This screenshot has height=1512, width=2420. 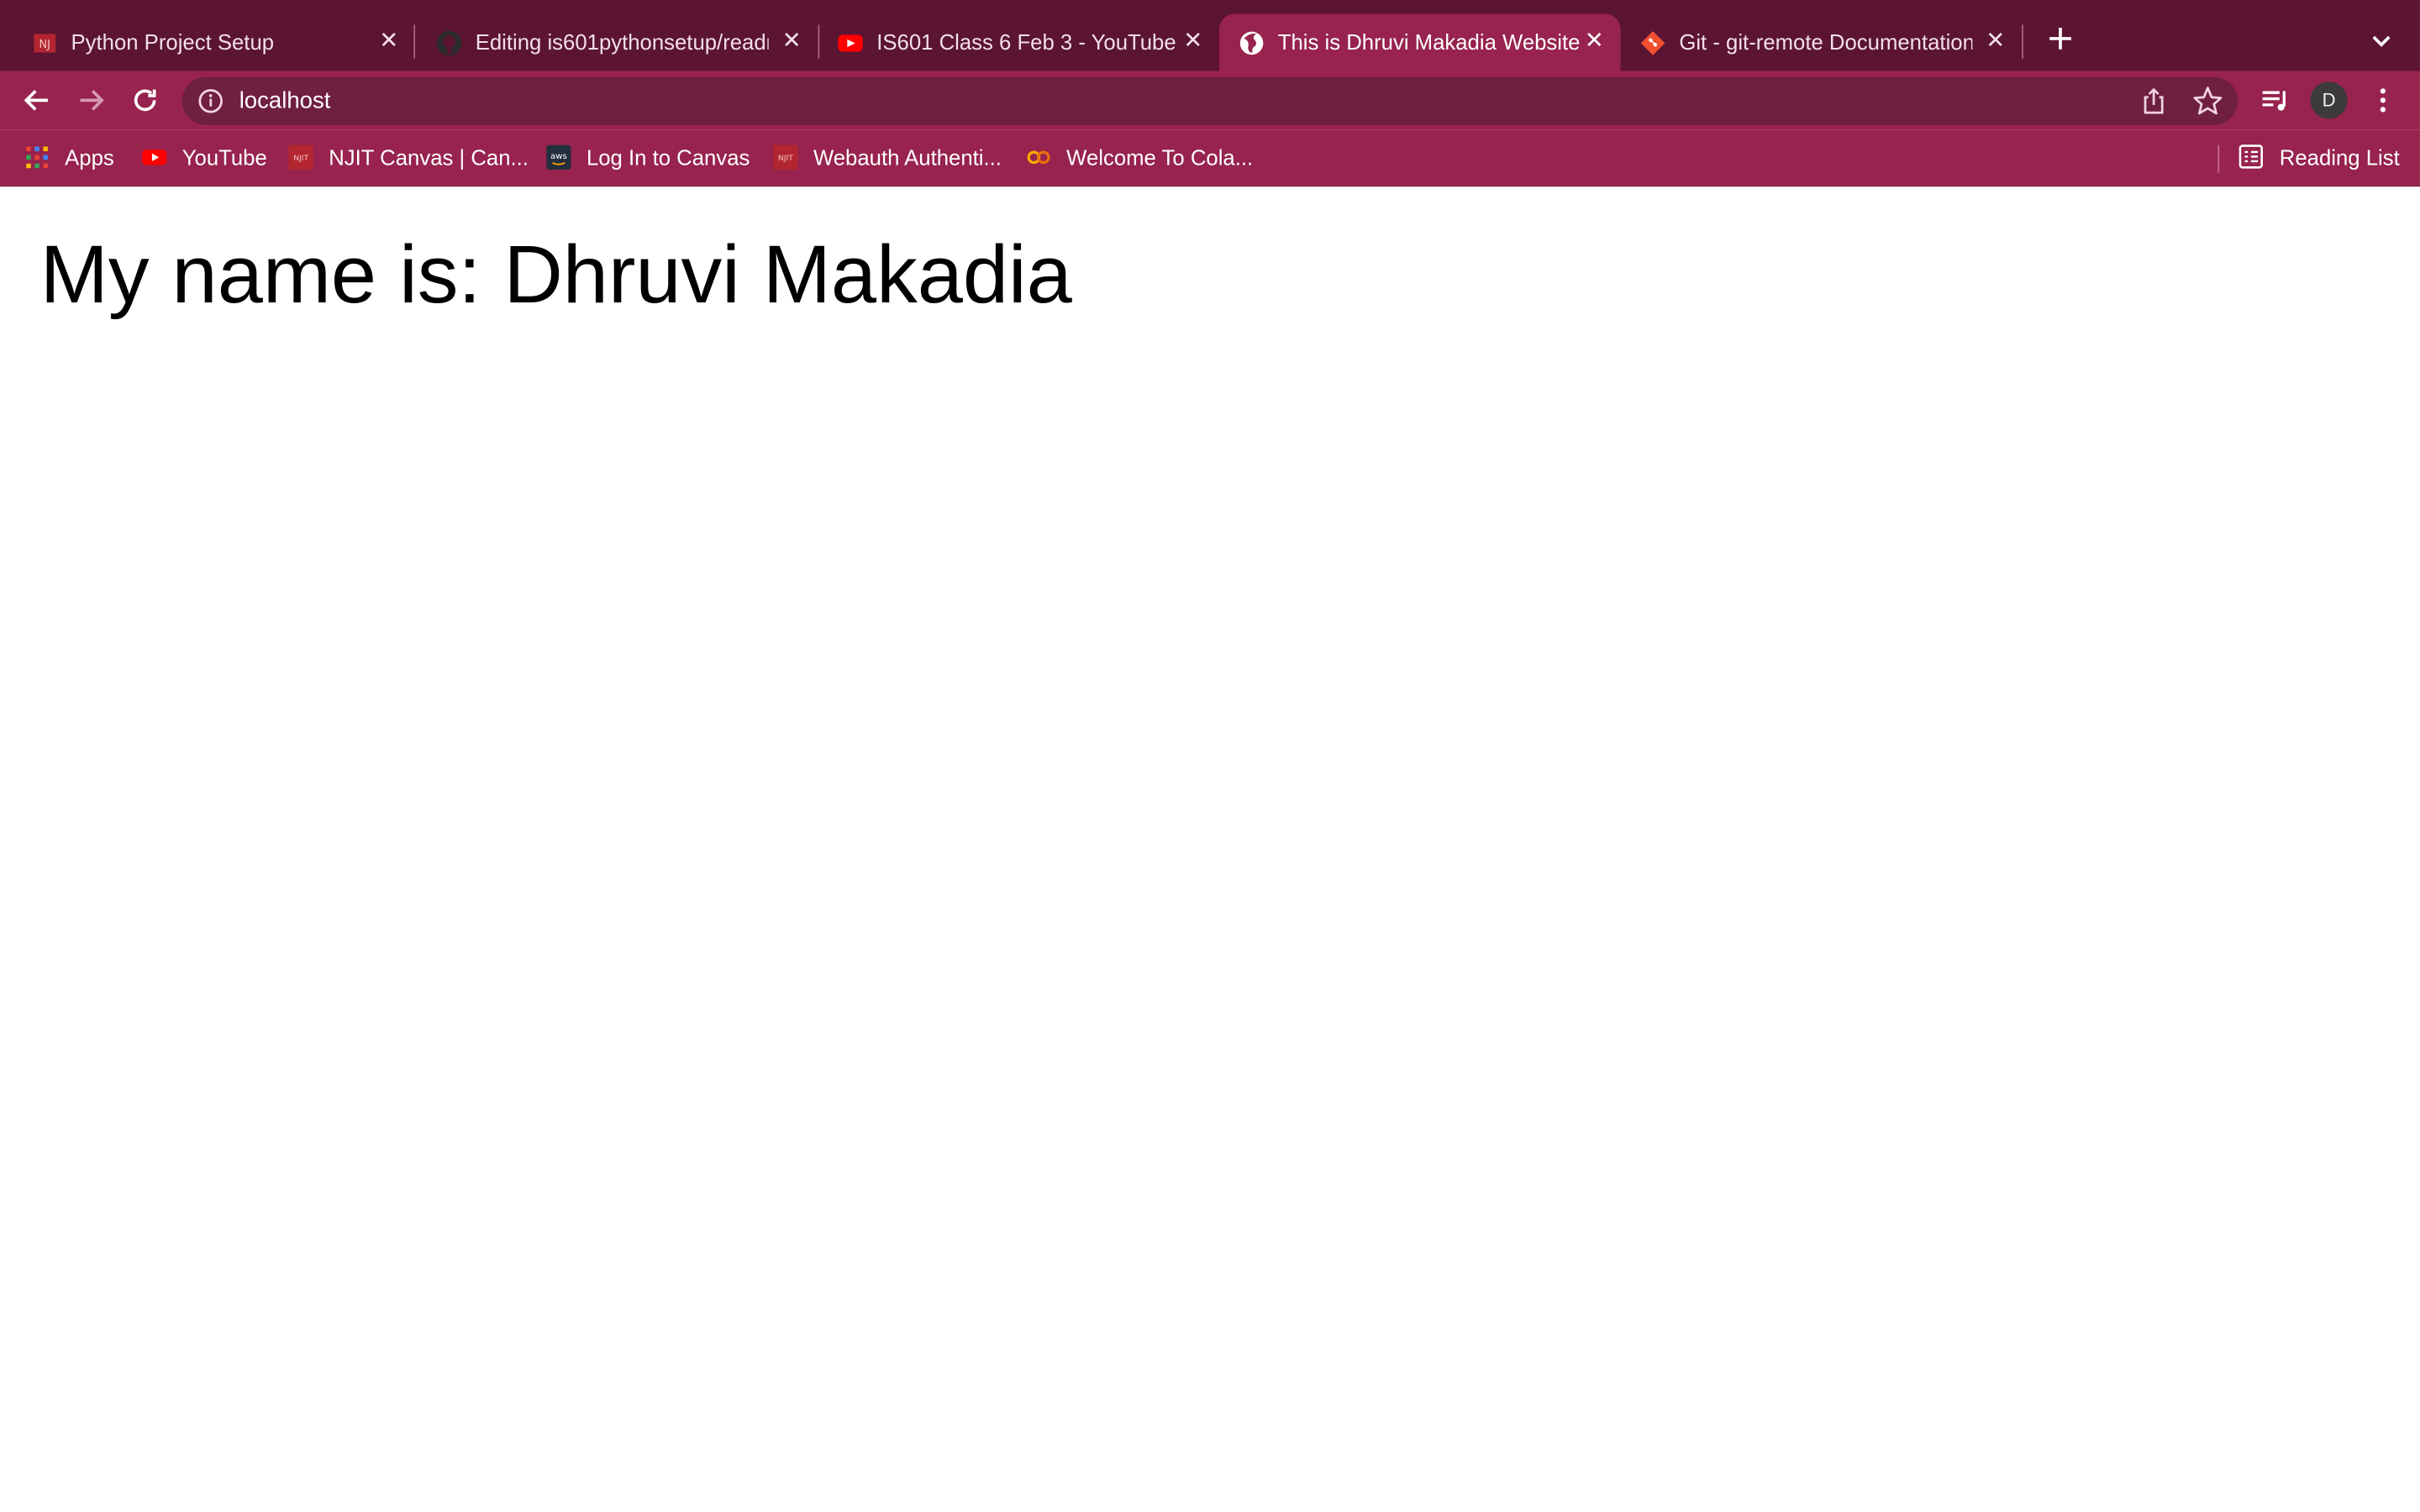 What do you see at coordinates (622, 42) in the screenshot?
I see `tab-title: Editing is601pythonsetup/readme` at bounding box center [622, 42].